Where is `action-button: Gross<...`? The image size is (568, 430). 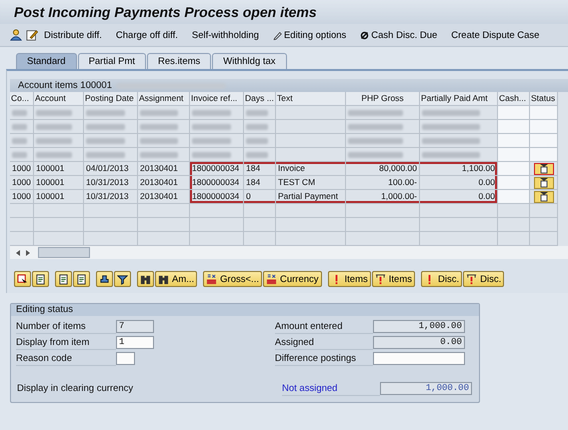 action-button: Gross<... is located at coordinates (232, 279).